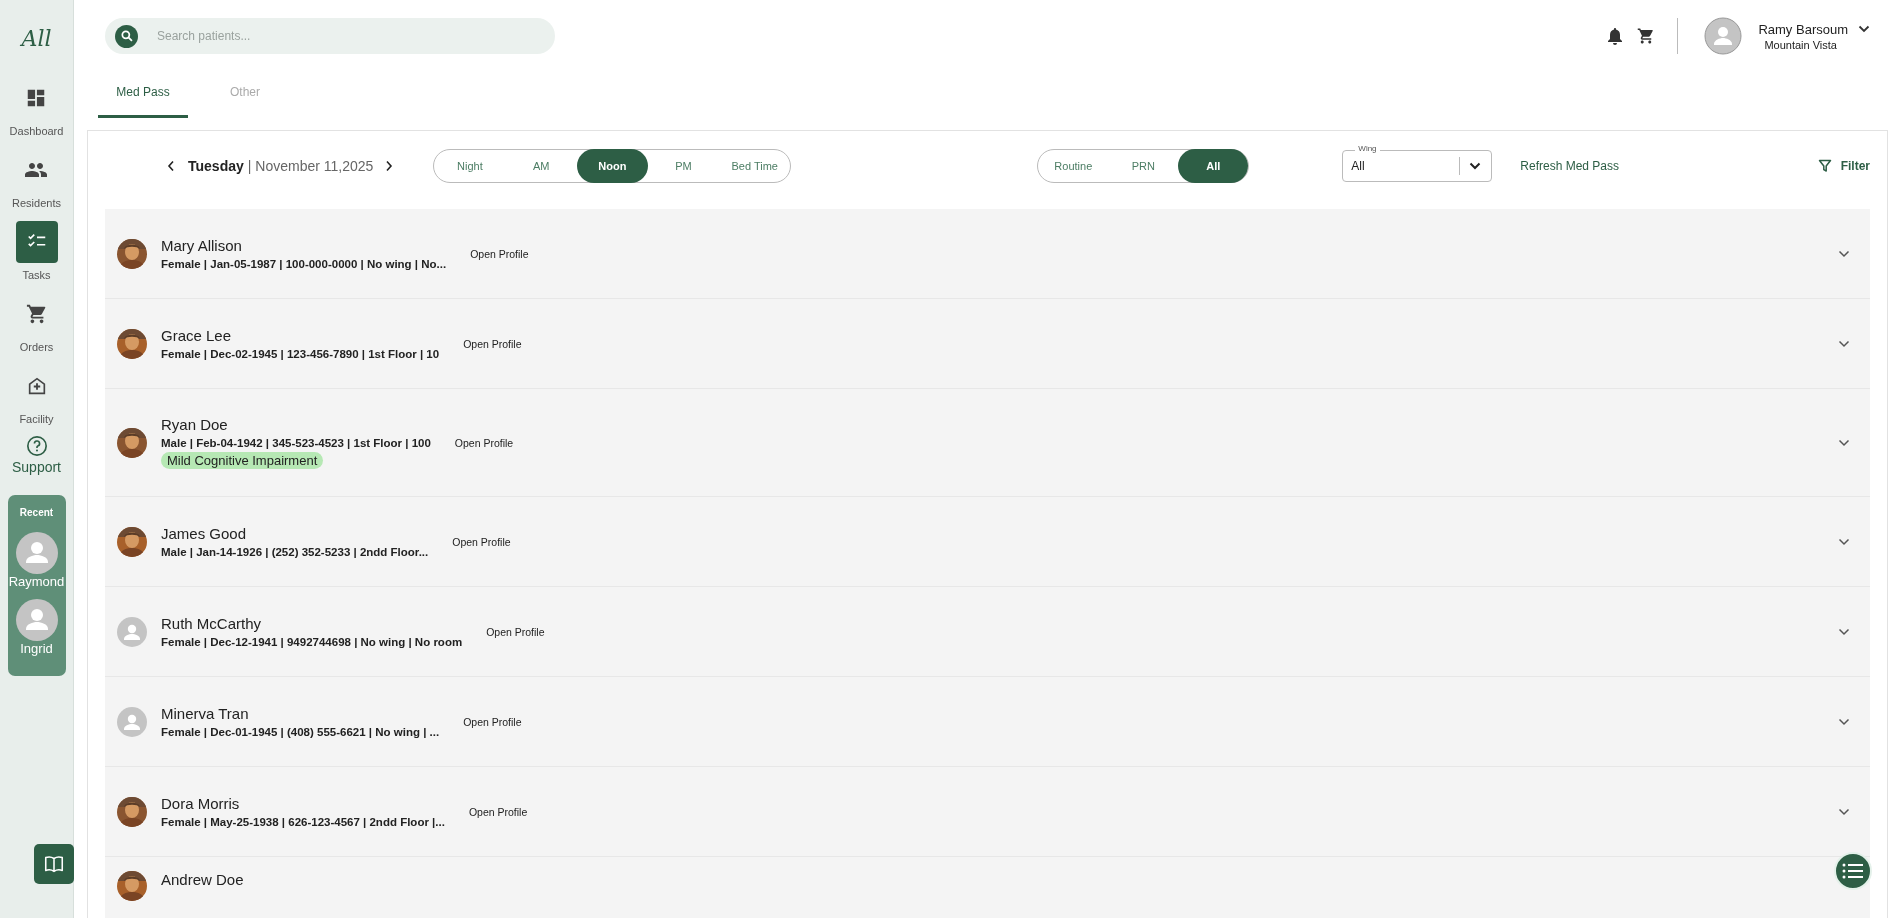  What do you see at coordinates (296, 443) in the screenshot?
I see `resident-details: Male | Feb-04-1942 | 345-523-4523 | 1st Floor | 100` at bounding box center [296, 443].